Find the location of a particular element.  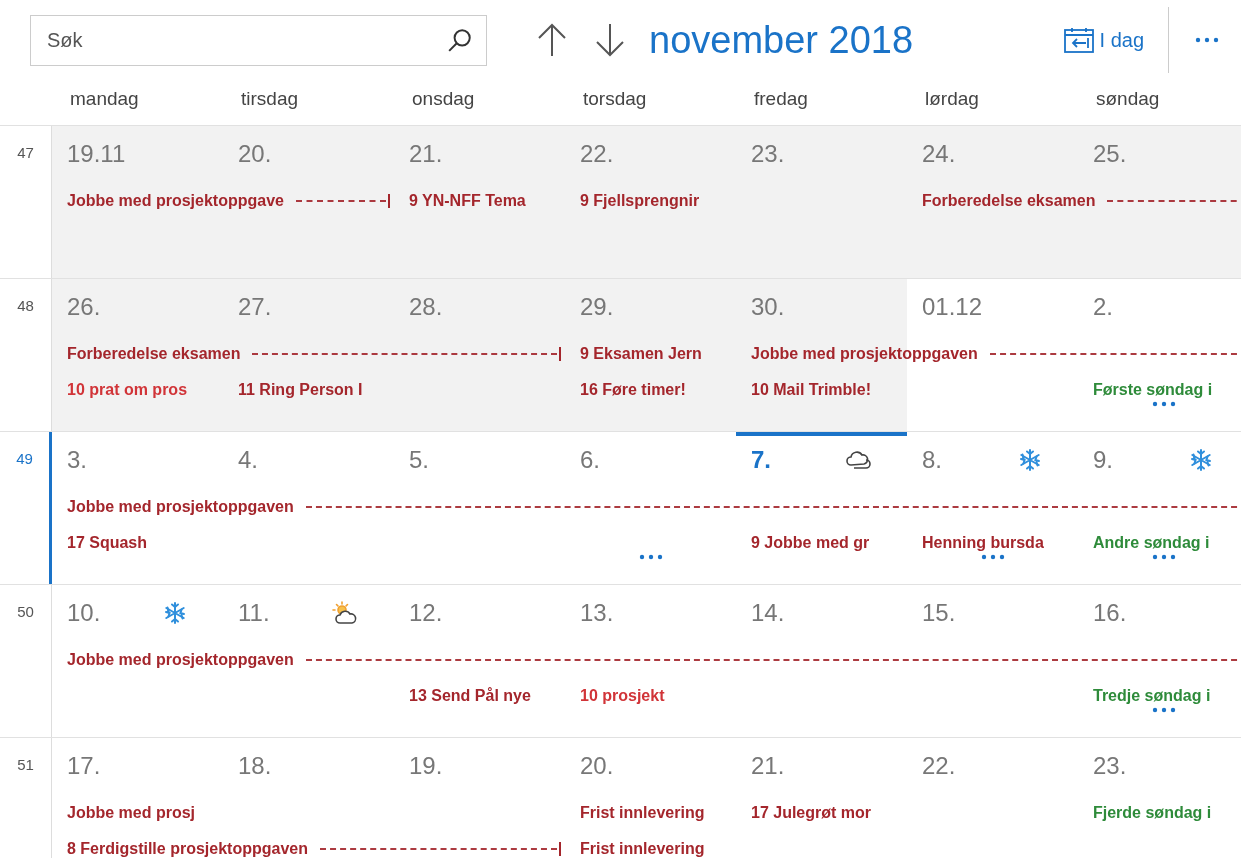

event-label: 10 Mail Trimble! is located at coordinates (811, 390).